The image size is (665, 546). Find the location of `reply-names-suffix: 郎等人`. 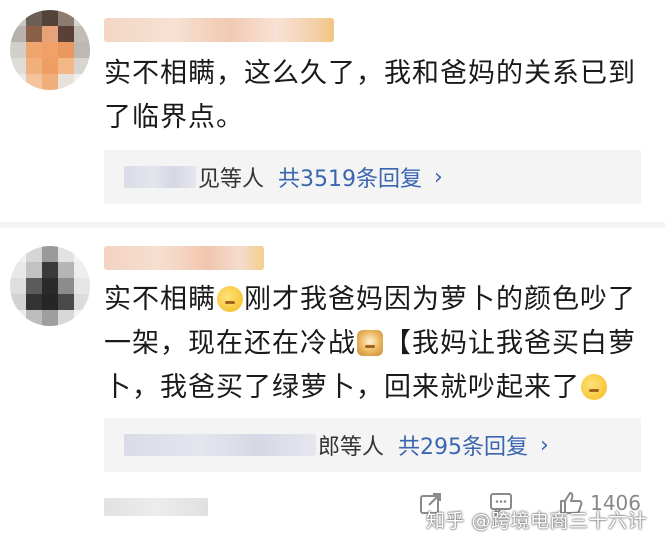

reply-names-suffix: 郎等人 is located at coordinates (351, 447).